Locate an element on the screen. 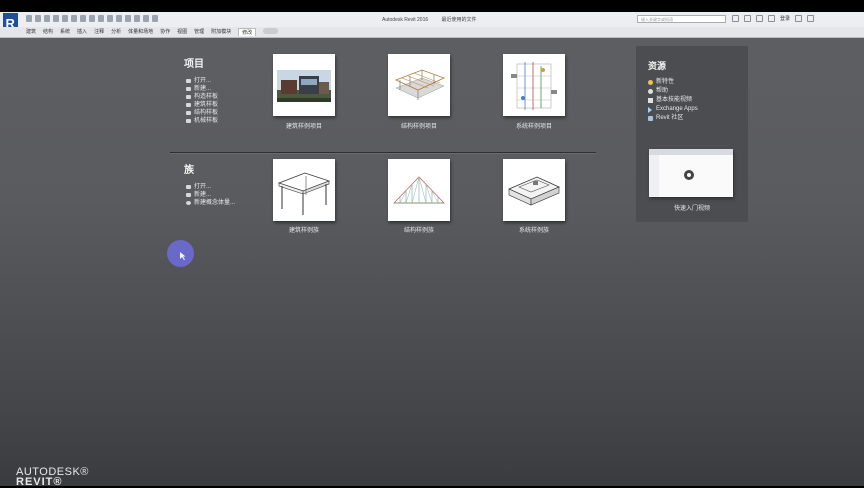 This screenshot has width=864, height=488. getting-started-video-caption: 快速入门视频 is located at coordinates (692, 207).